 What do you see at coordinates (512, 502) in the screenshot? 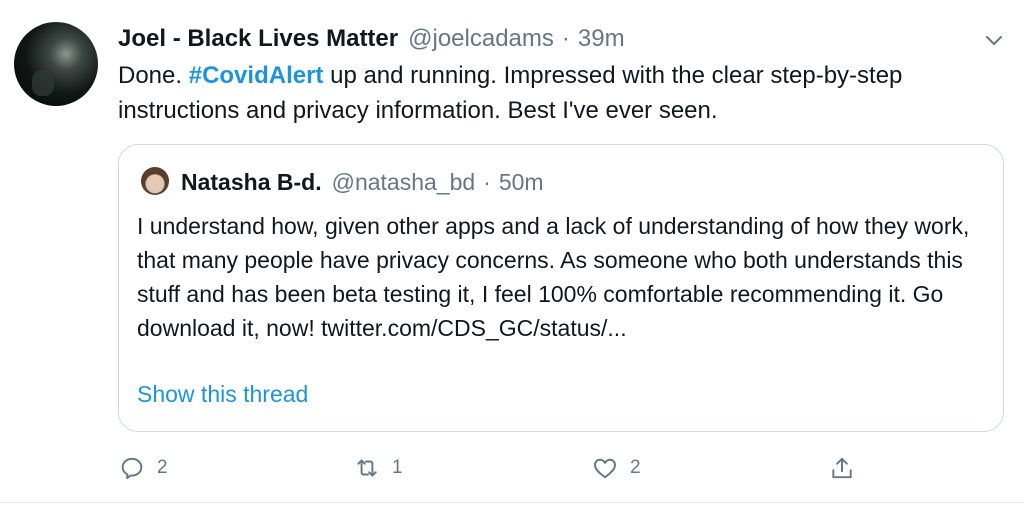
I see `divider` at bounding box center [512, 502].